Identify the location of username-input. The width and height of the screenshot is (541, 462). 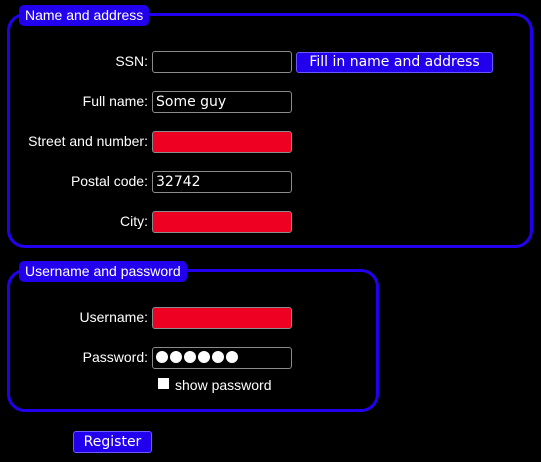
(222, 318).